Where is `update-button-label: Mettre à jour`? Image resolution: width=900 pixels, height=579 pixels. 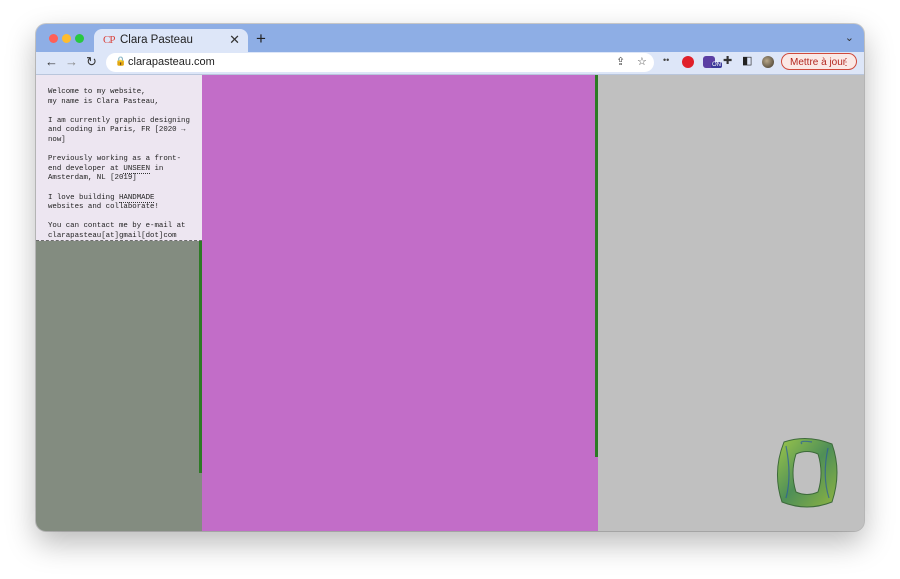
update-button-label: Mettre à jour is located at coordinates (818, 62).